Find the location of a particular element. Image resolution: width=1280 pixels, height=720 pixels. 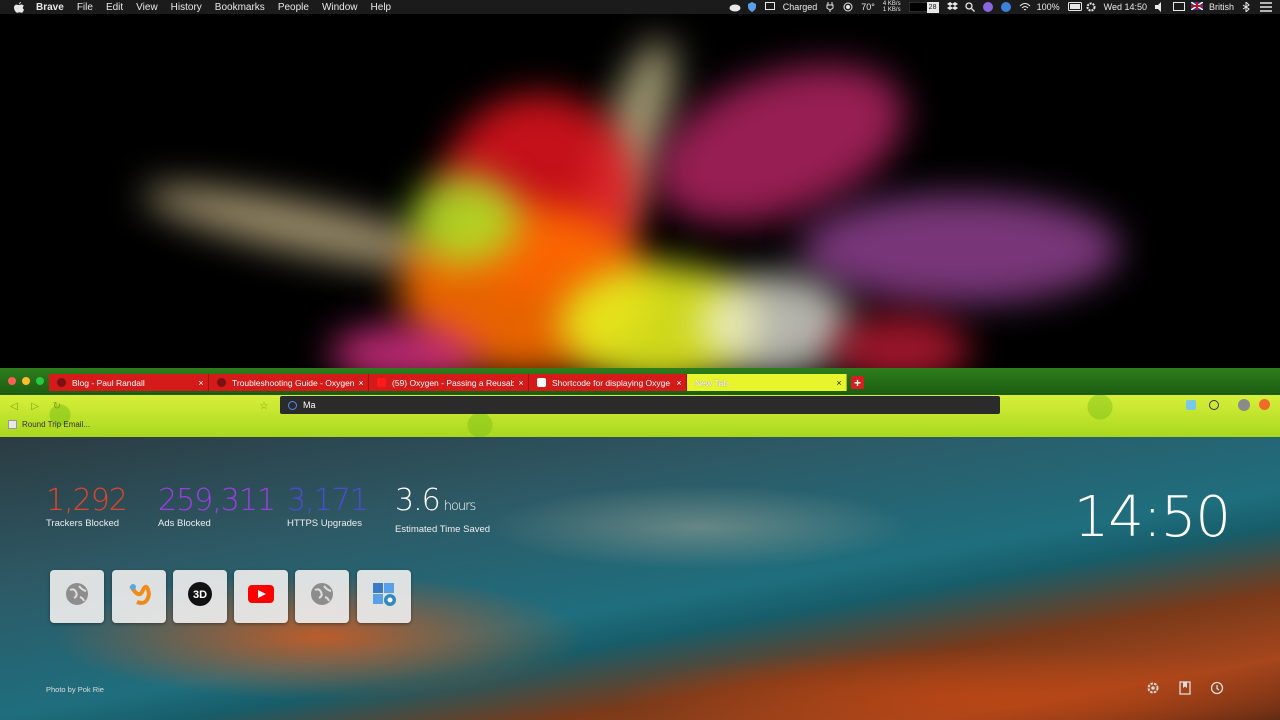

tab-shortcode: Shortcode for displaying Oxyge × is located at coordinates (608, 382).